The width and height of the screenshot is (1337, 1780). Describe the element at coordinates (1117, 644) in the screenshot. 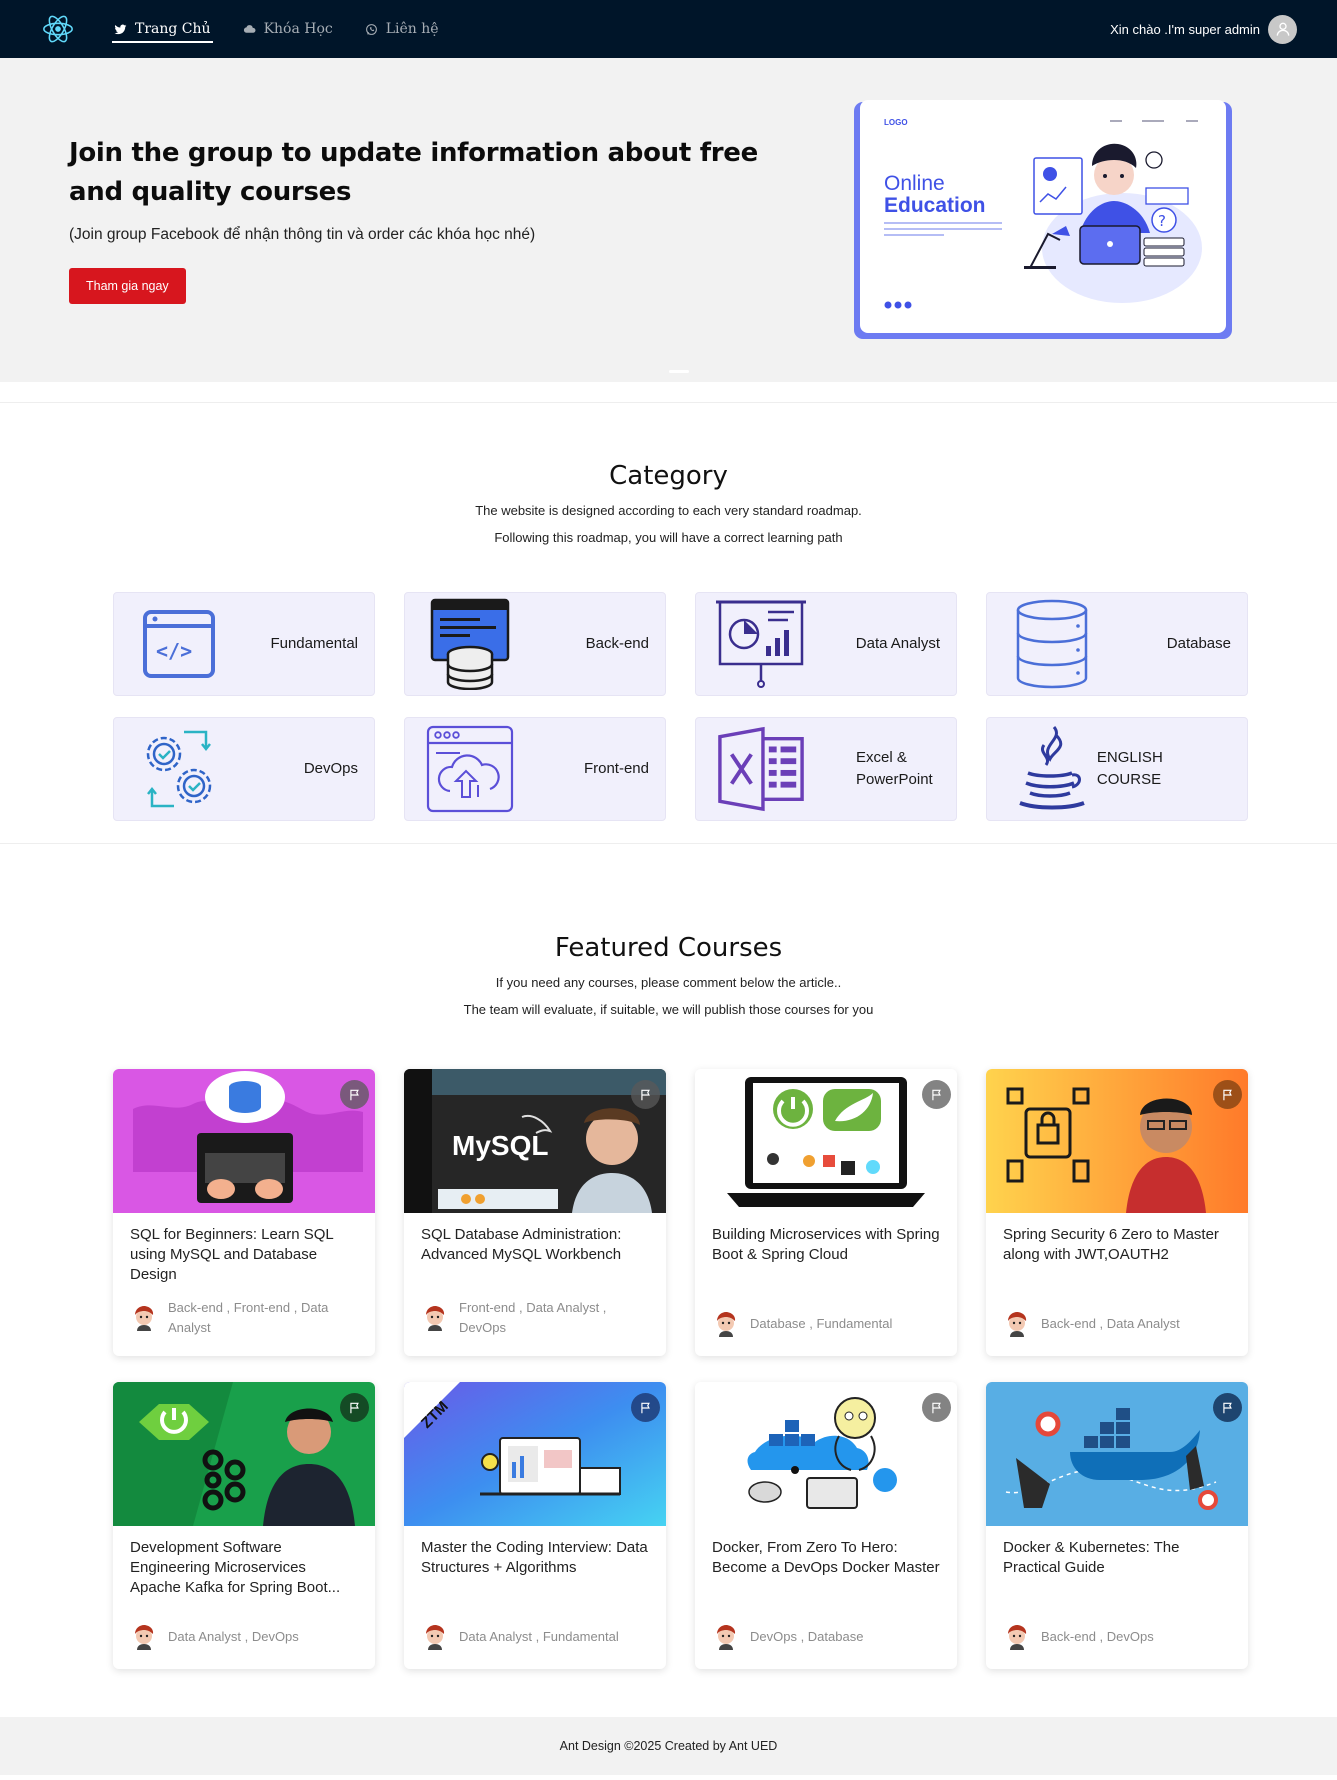

I see `category-card-database: Database` at that location.